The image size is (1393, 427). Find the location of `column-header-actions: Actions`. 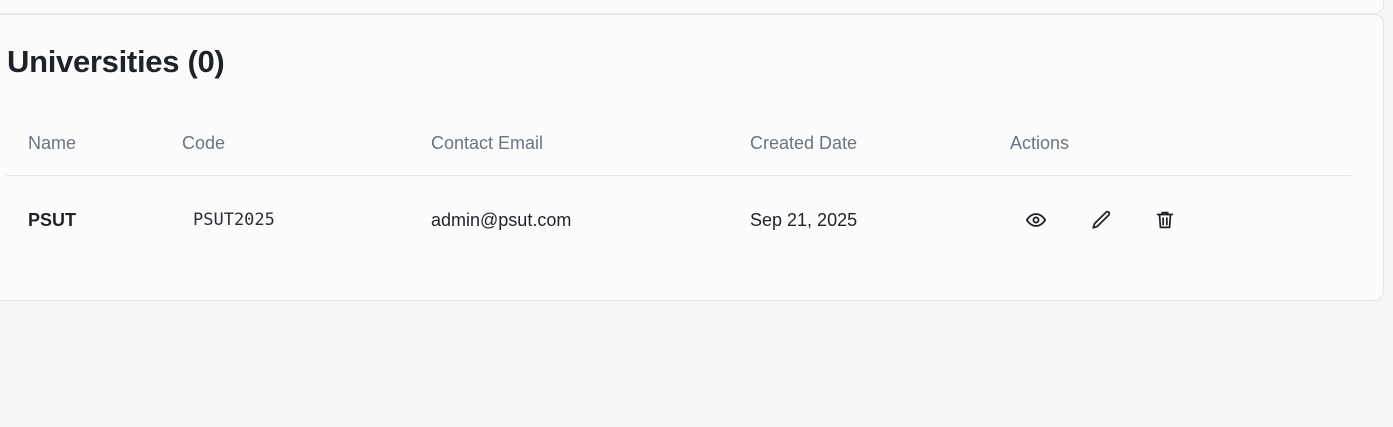

column-header-actions: Actions is located at coordinates (1040, 143).